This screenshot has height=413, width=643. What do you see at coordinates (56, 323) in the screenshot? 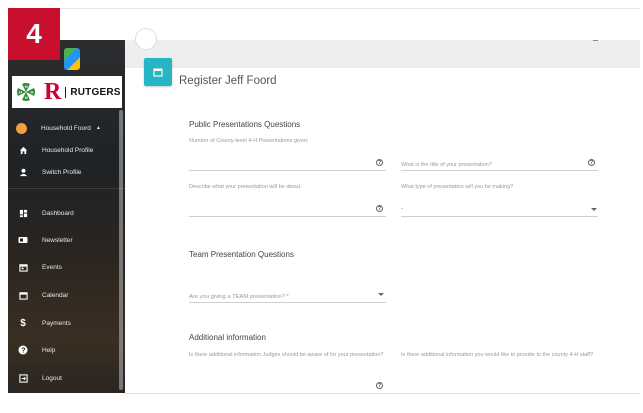
I see `sidebar-item-label: Payments` at bounding box center [56, 323].